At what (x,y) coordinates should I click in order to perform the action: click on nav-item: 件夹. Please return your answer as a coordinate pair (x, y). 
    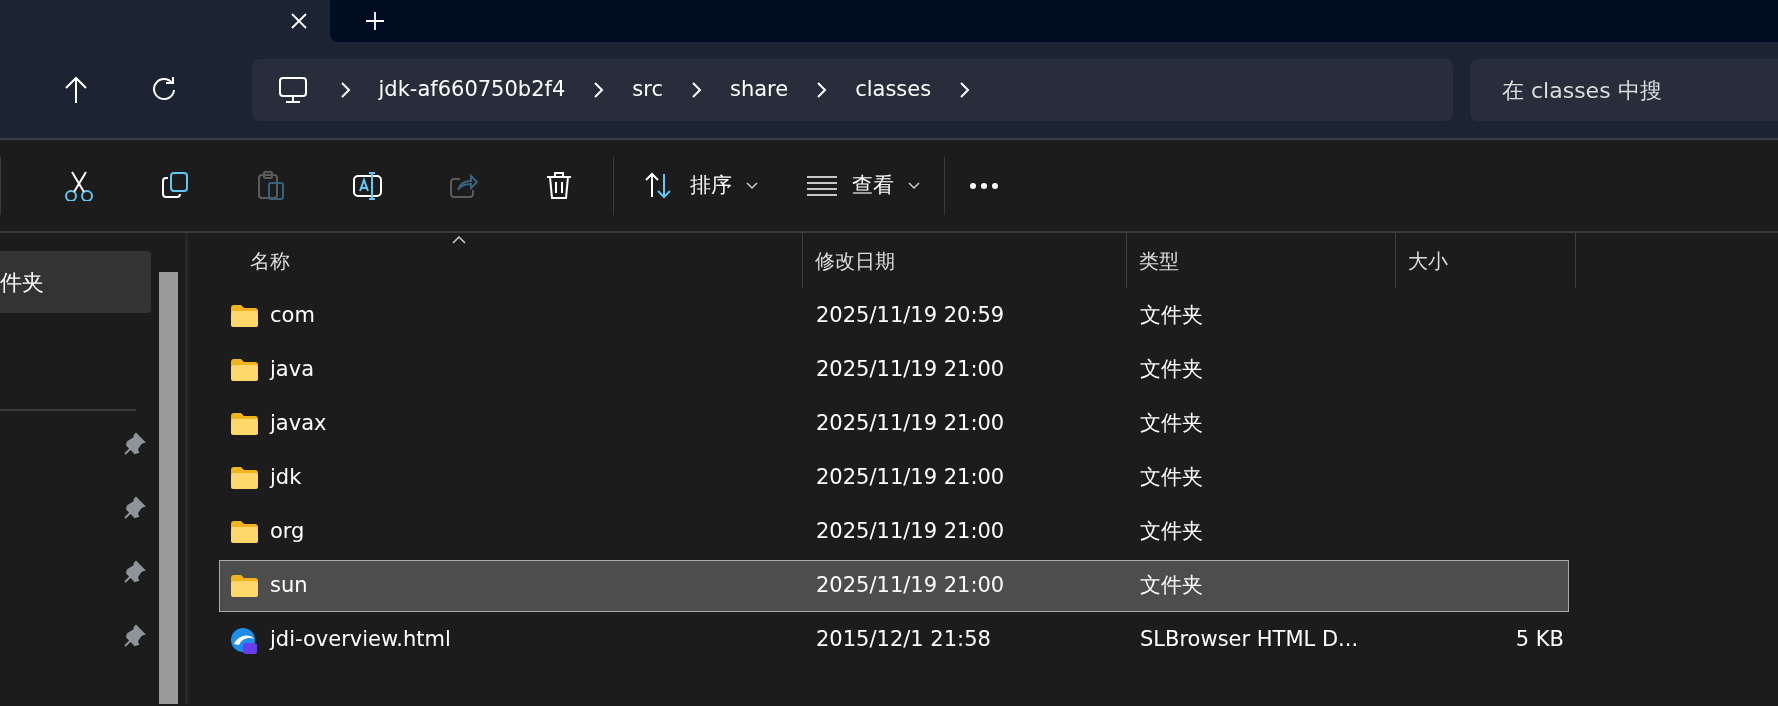
    Looking at the image, I should click on (75, 282).